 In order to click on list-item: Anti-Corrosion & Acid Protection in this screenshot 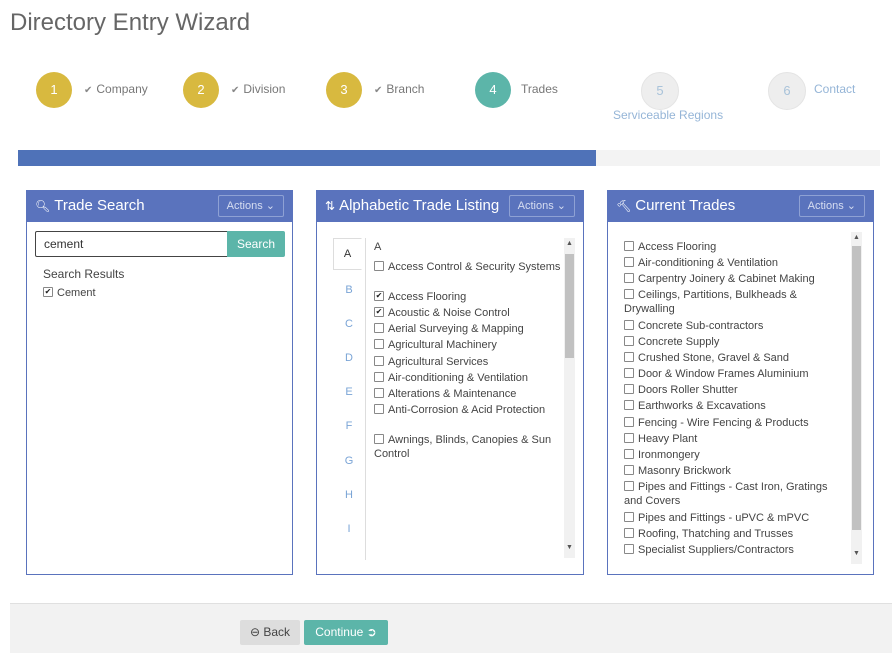, I will do `click(469, 410)`.